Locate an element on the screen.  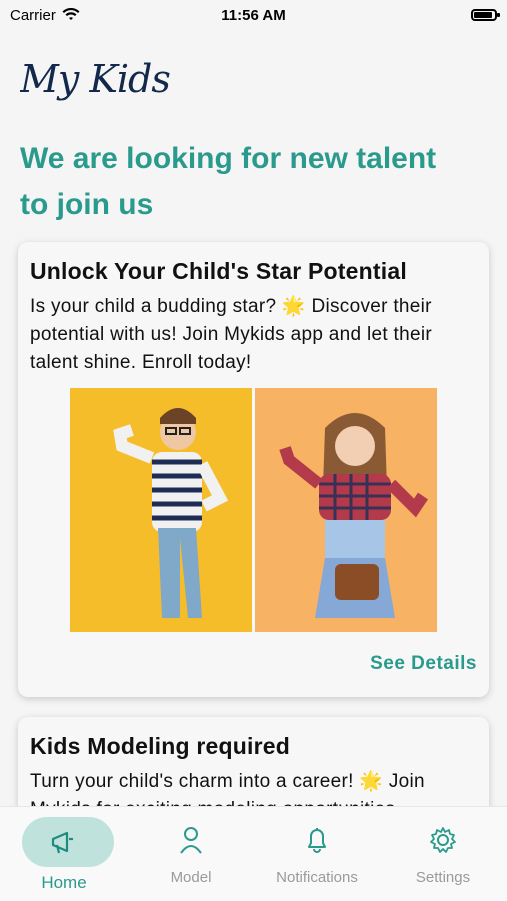
tab-home: Home is located at coordinates (64, 854).